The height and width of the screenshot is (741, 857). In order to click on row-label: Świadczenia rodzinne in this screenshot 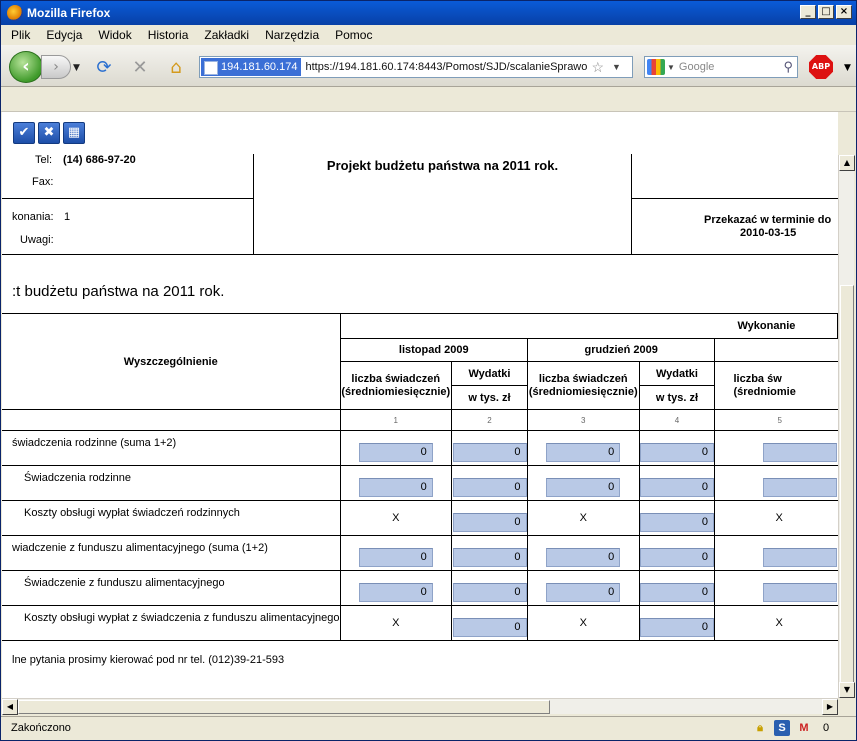, I will do `click(171, 483)`.